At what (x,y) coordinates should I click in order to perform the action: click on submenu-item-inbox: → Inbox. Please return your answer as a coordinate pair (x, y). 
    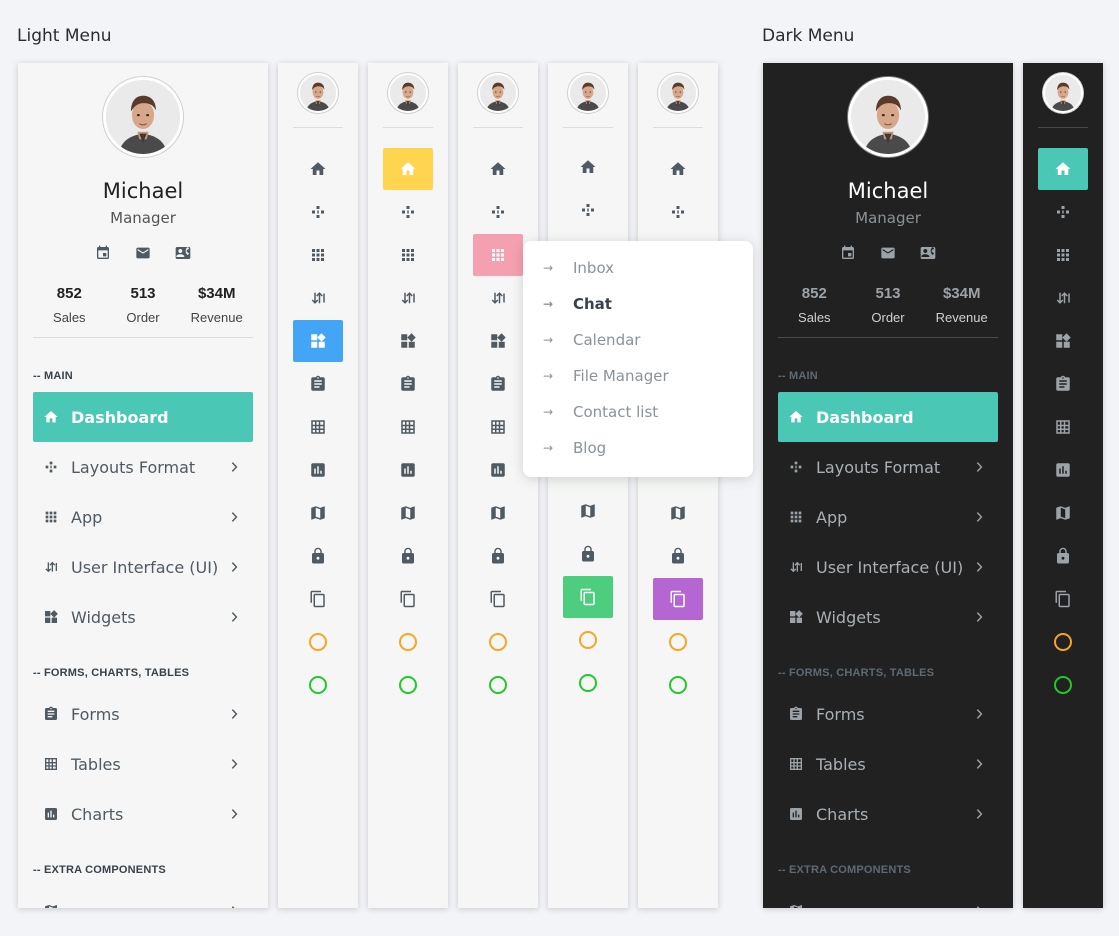
    Looking at the image, I should click on (578, 268).